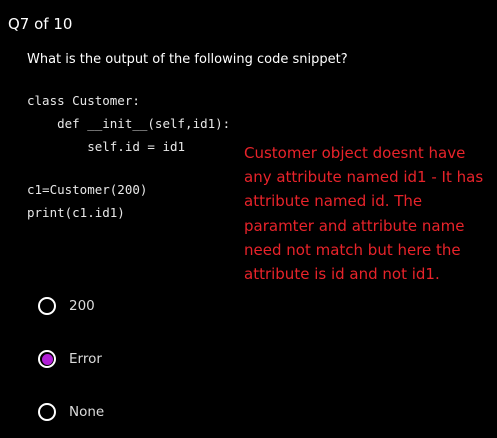  I want to click on code-line-5: print(c1.id1), so click(76, 212).